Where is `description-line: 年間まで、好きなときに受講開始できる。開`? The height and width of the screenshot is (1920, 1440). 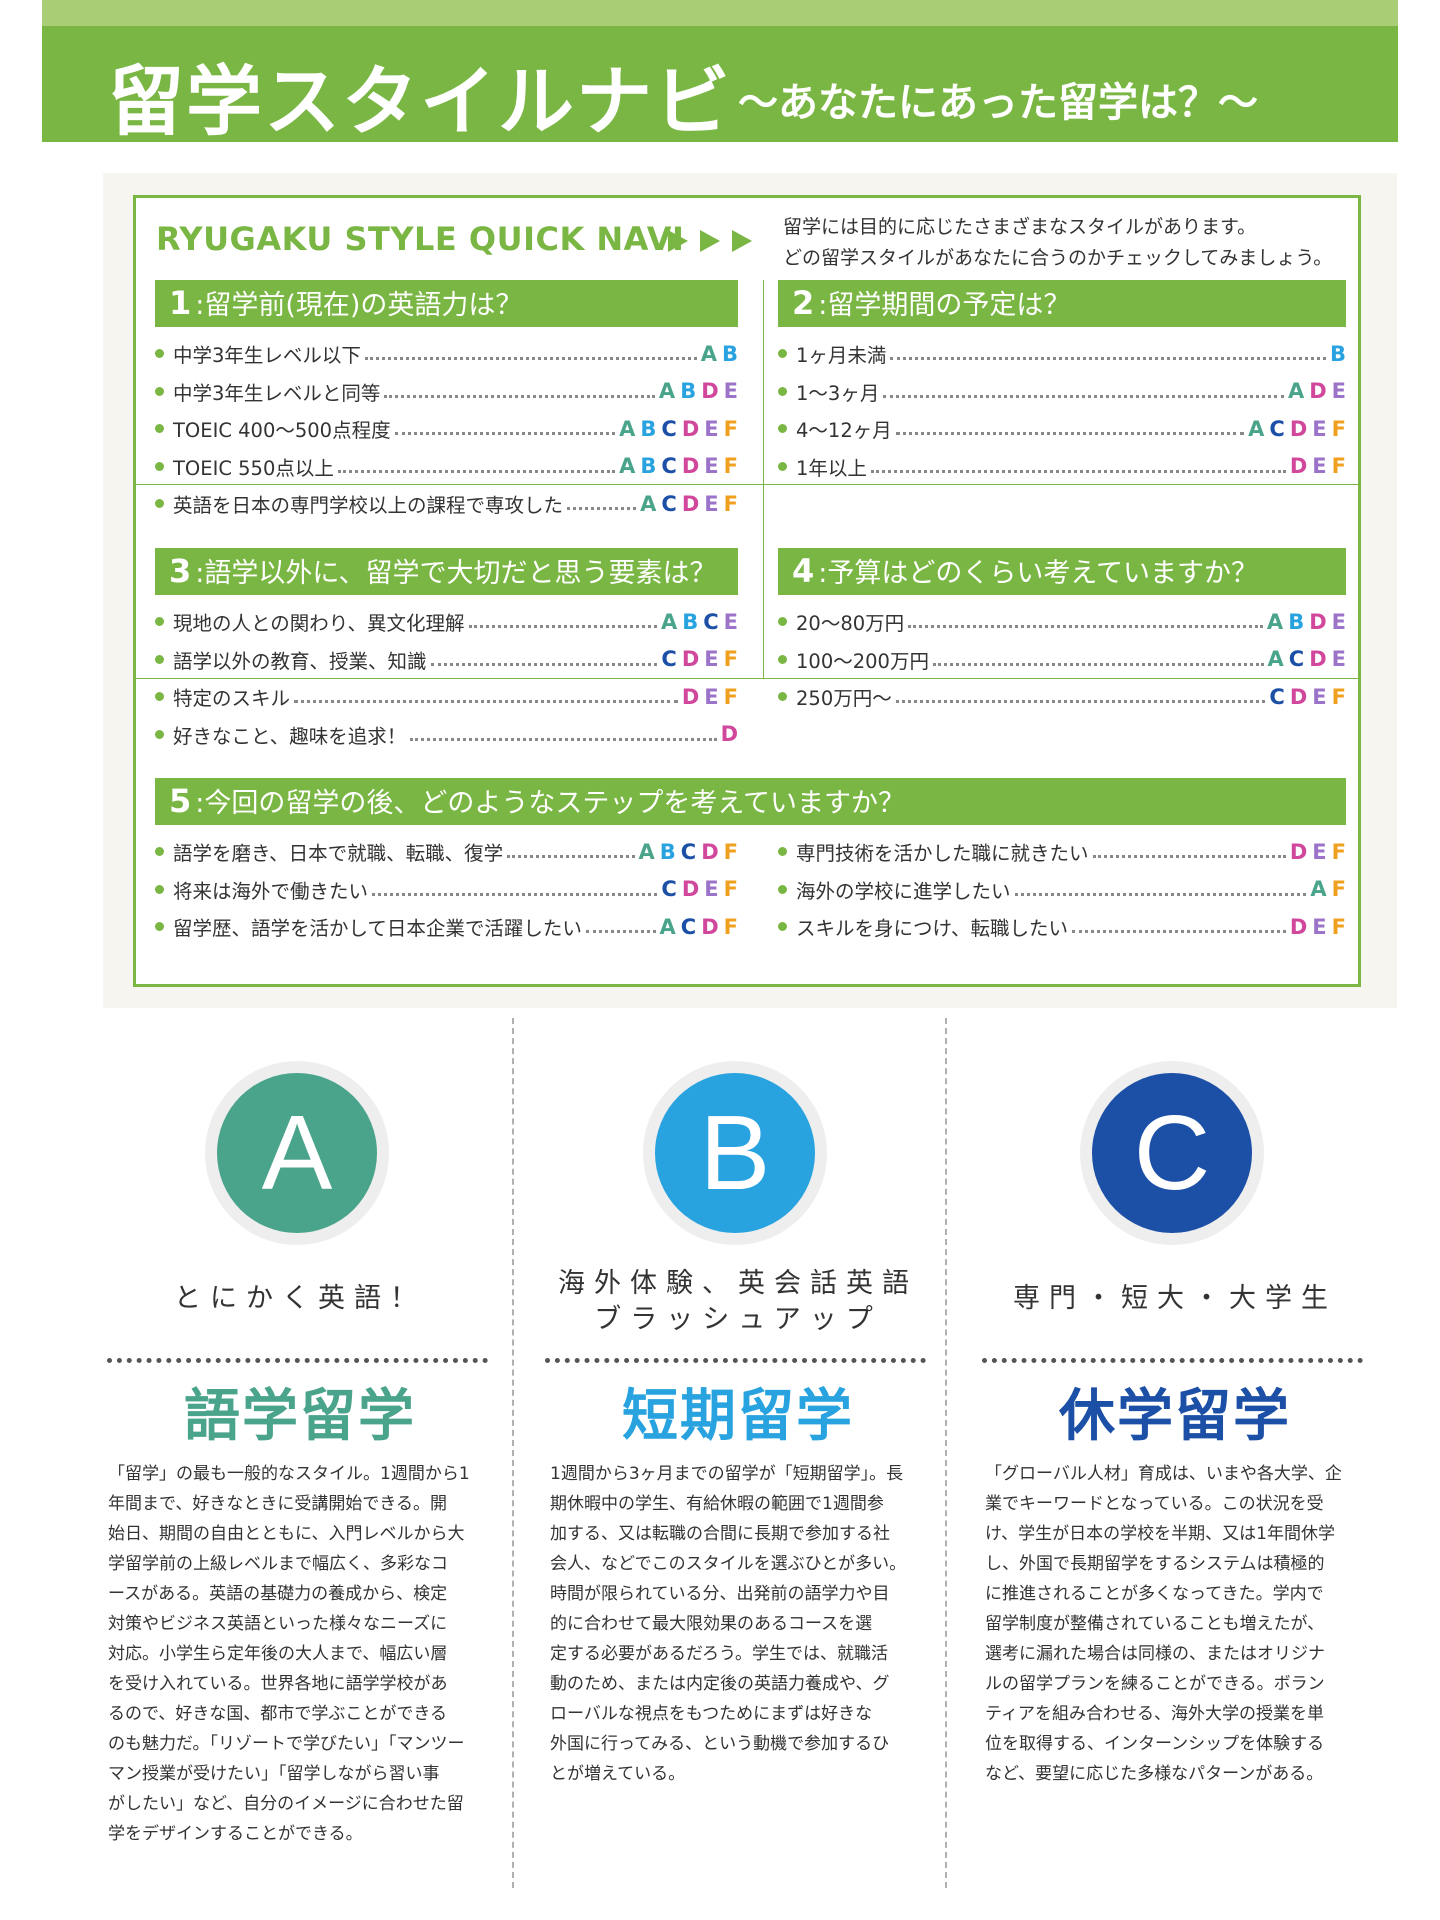 description-line: 年間まで、好きなときに受講開始できる。開 is located at coordinates (277, 1504).